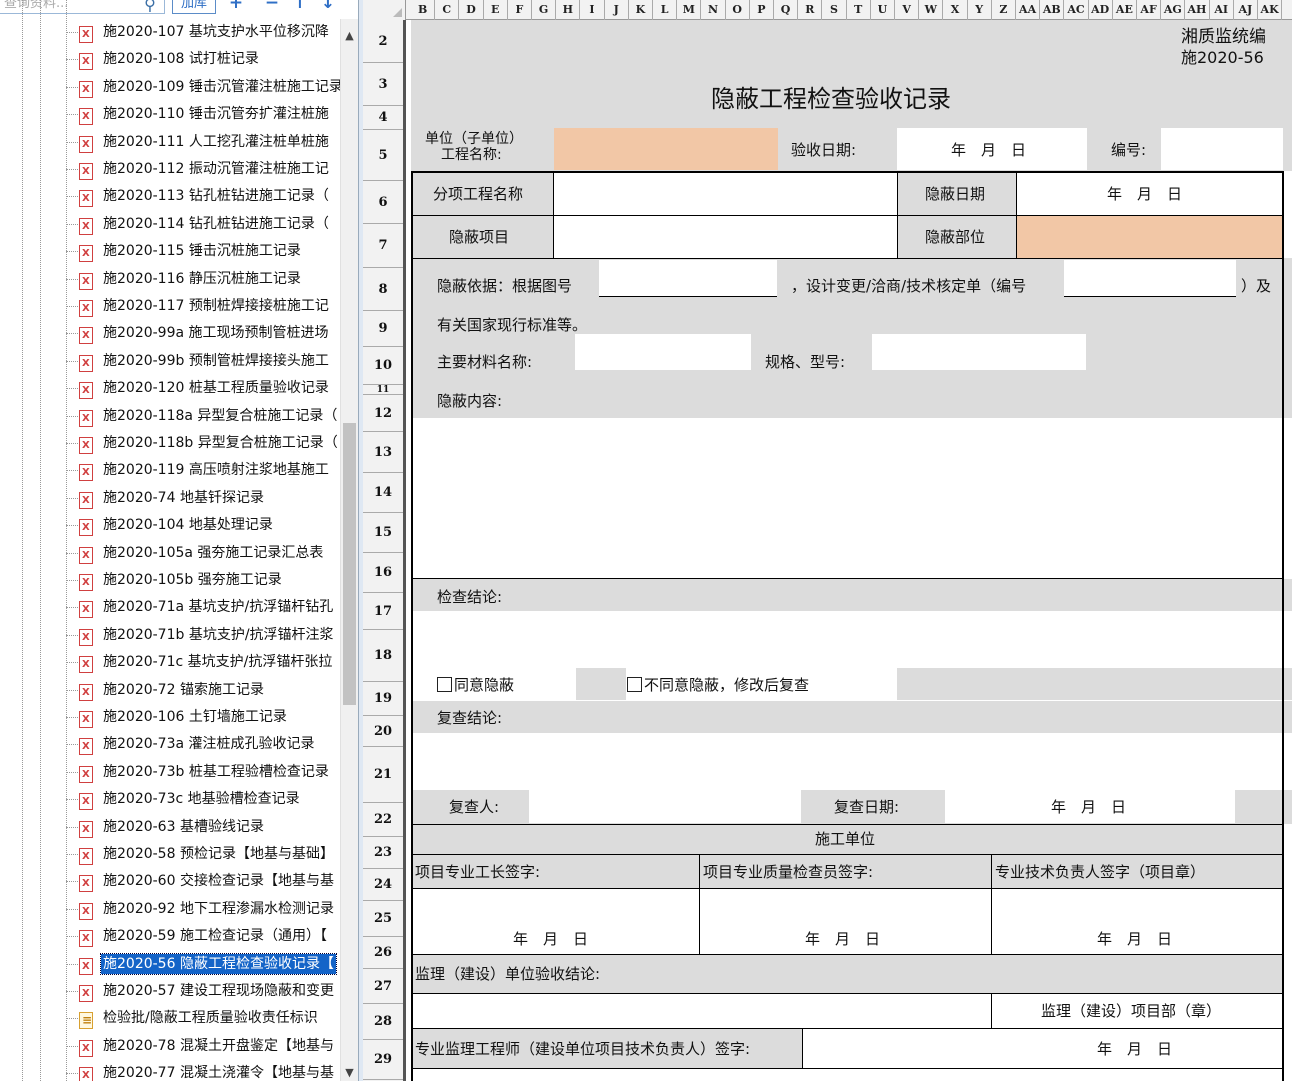  Describe the element at coordinates (383, 573) in the screenshot. I see `row-header: 16` at that location.